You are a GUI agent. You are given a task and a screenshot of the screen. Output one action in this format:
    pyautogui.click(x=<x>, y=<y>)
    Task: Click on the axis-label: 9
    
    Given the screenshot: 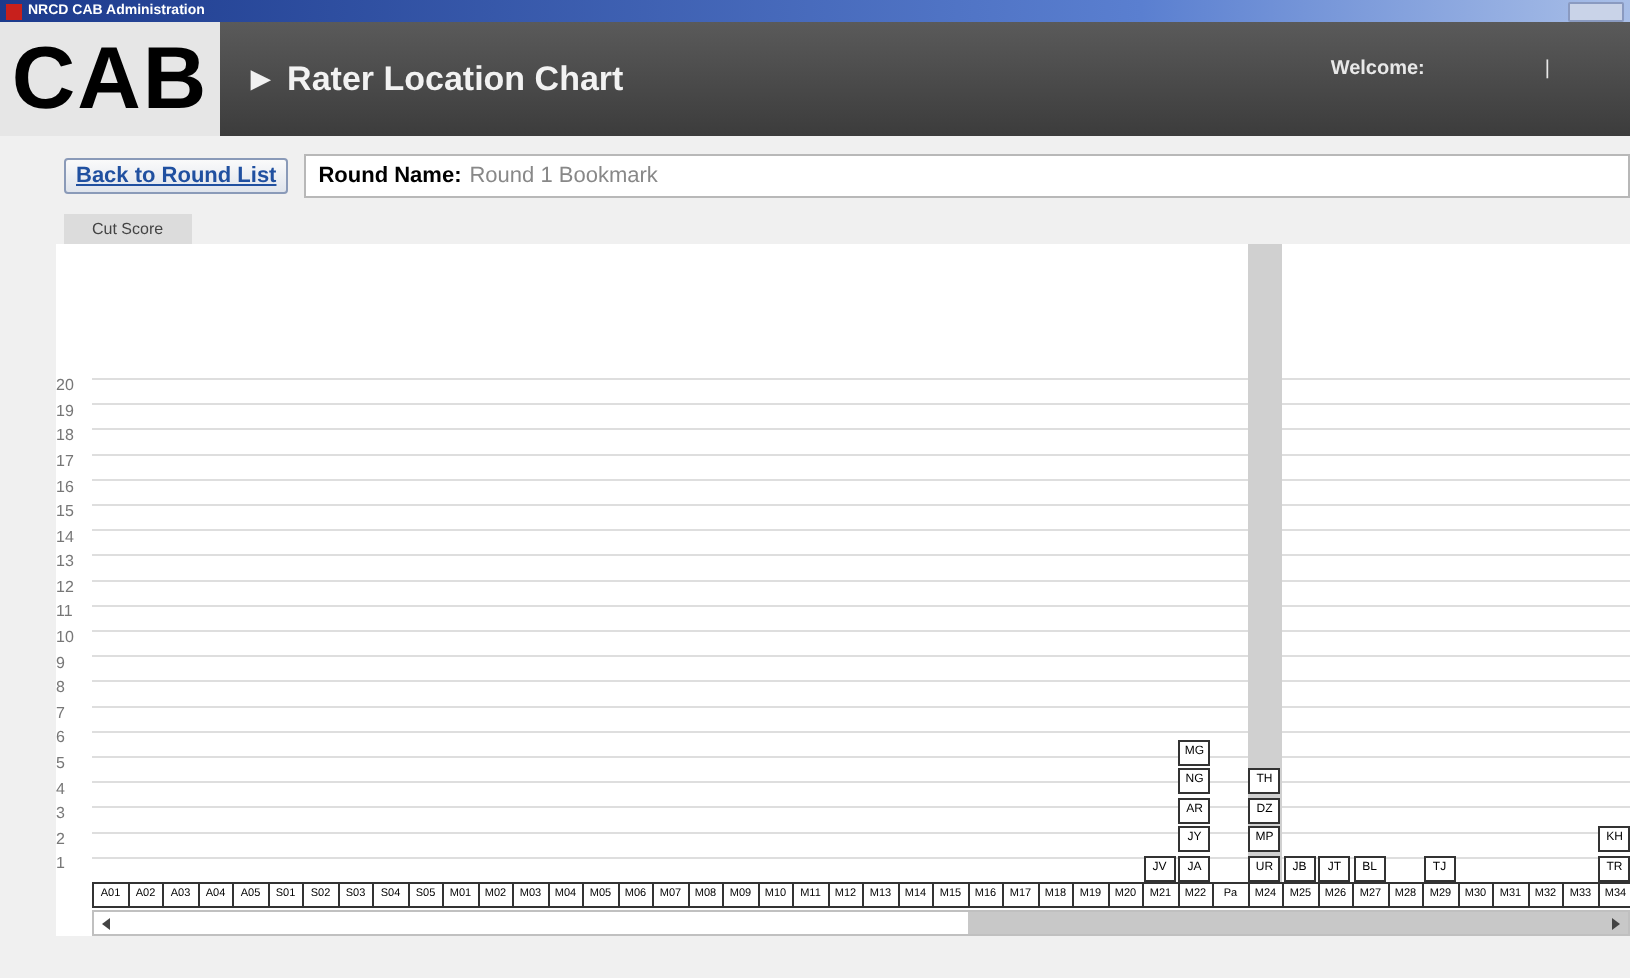 What is the action you would take?
    pyautogui.click(x=61, y=663)
    